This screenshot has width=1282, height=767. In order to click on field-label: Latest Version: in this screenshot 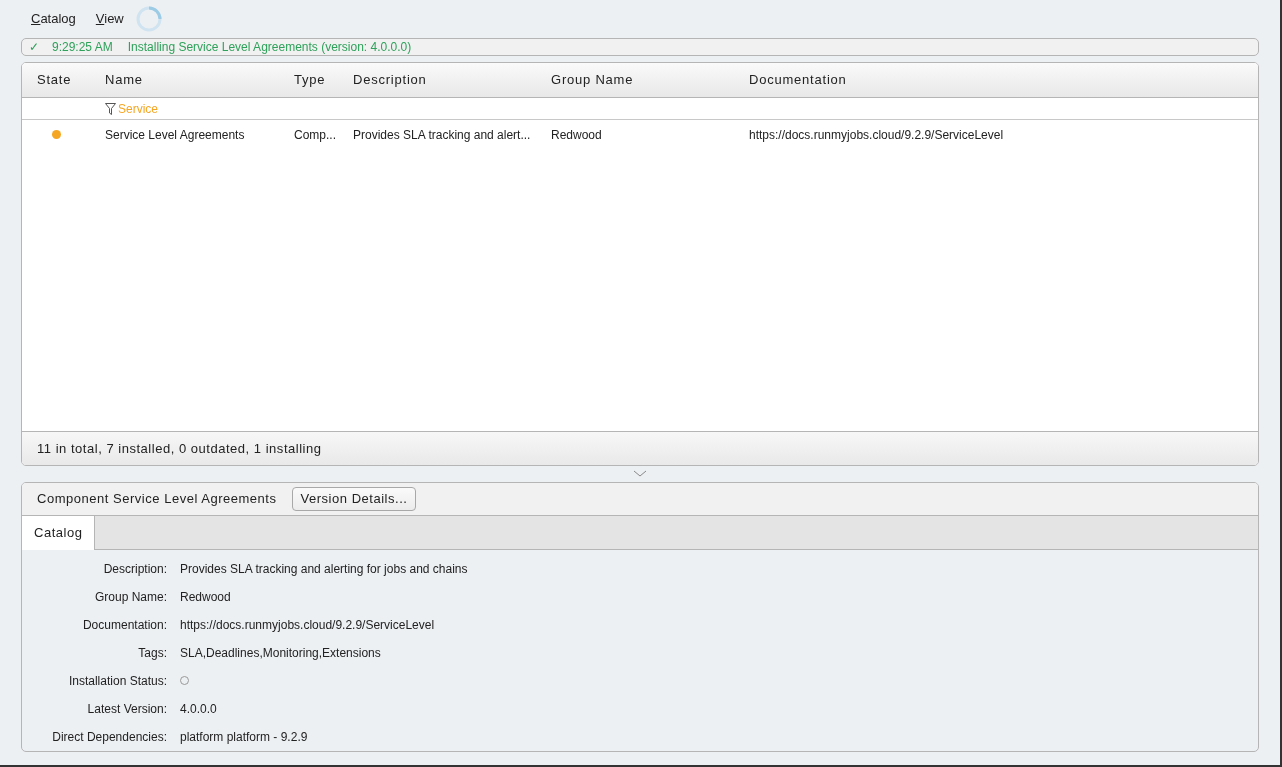, I will do `click(126, 709)`.